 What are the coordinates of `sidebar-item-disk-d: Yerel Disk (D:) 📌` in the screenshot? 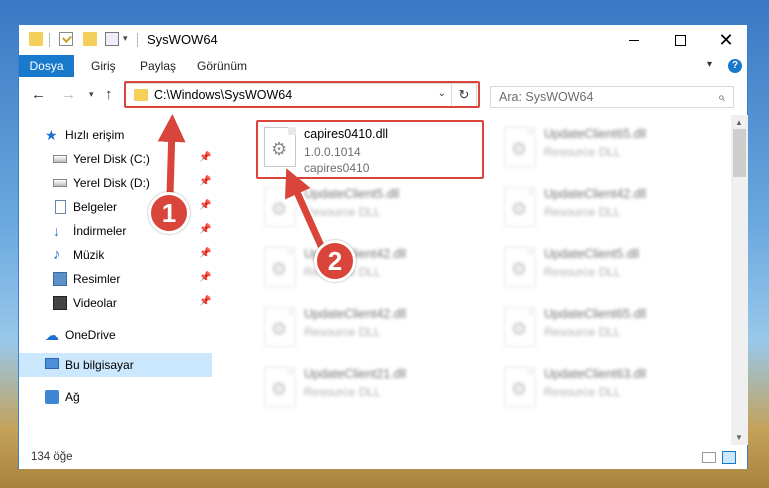 It's located at (115, 183).